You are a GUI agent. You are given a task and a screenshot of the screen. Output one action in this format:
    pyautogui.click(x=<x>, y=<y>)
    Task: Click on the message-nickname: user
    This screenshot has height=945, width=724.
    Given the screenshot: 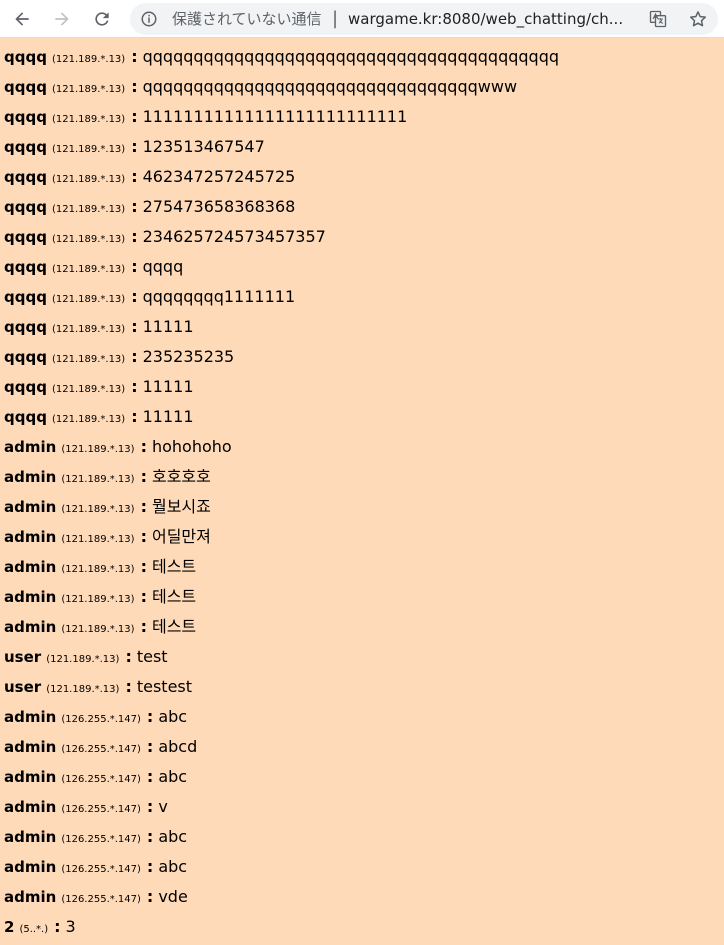 What is the action you would take?
    pyautogui.click(x=23, y=687)
    